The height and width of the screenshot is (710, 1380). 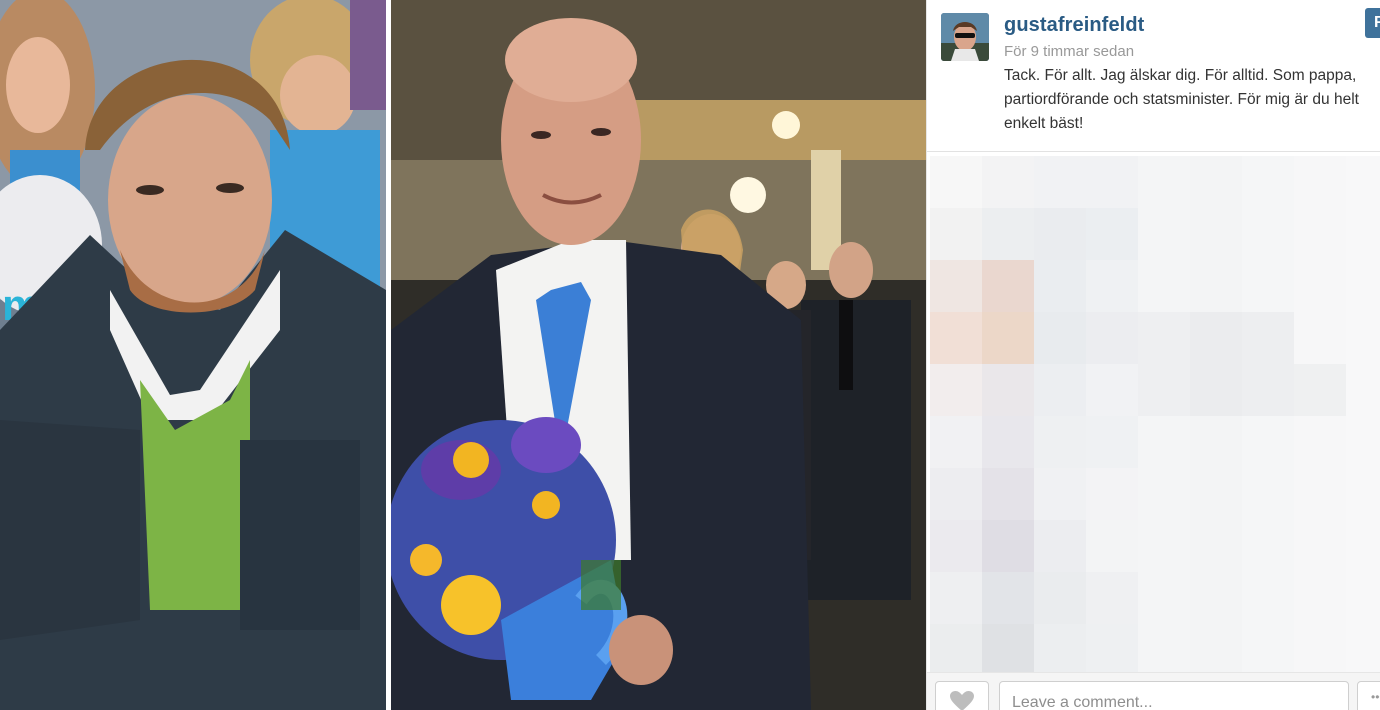 I want to click on avatar, so click(x=965, y=37).